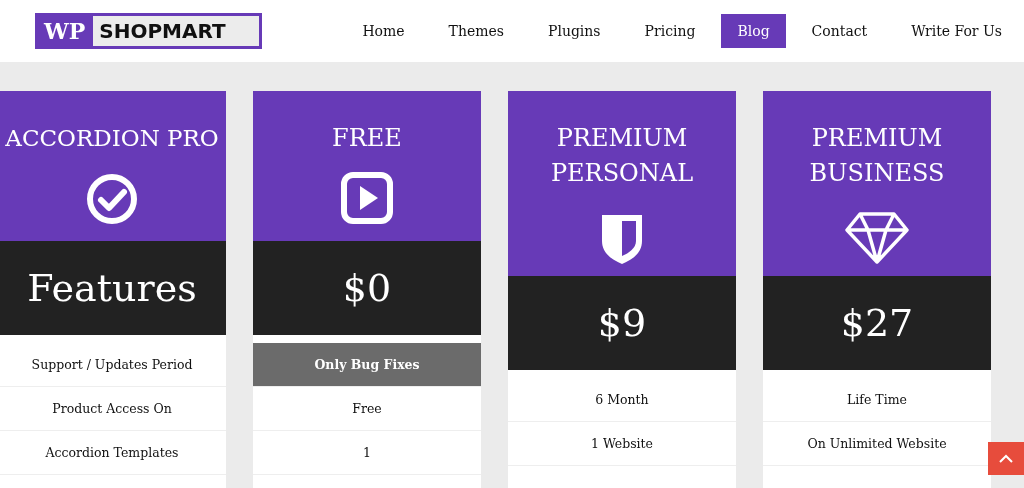  I want to click on scroll-to-top-button, so click(1006, 458).